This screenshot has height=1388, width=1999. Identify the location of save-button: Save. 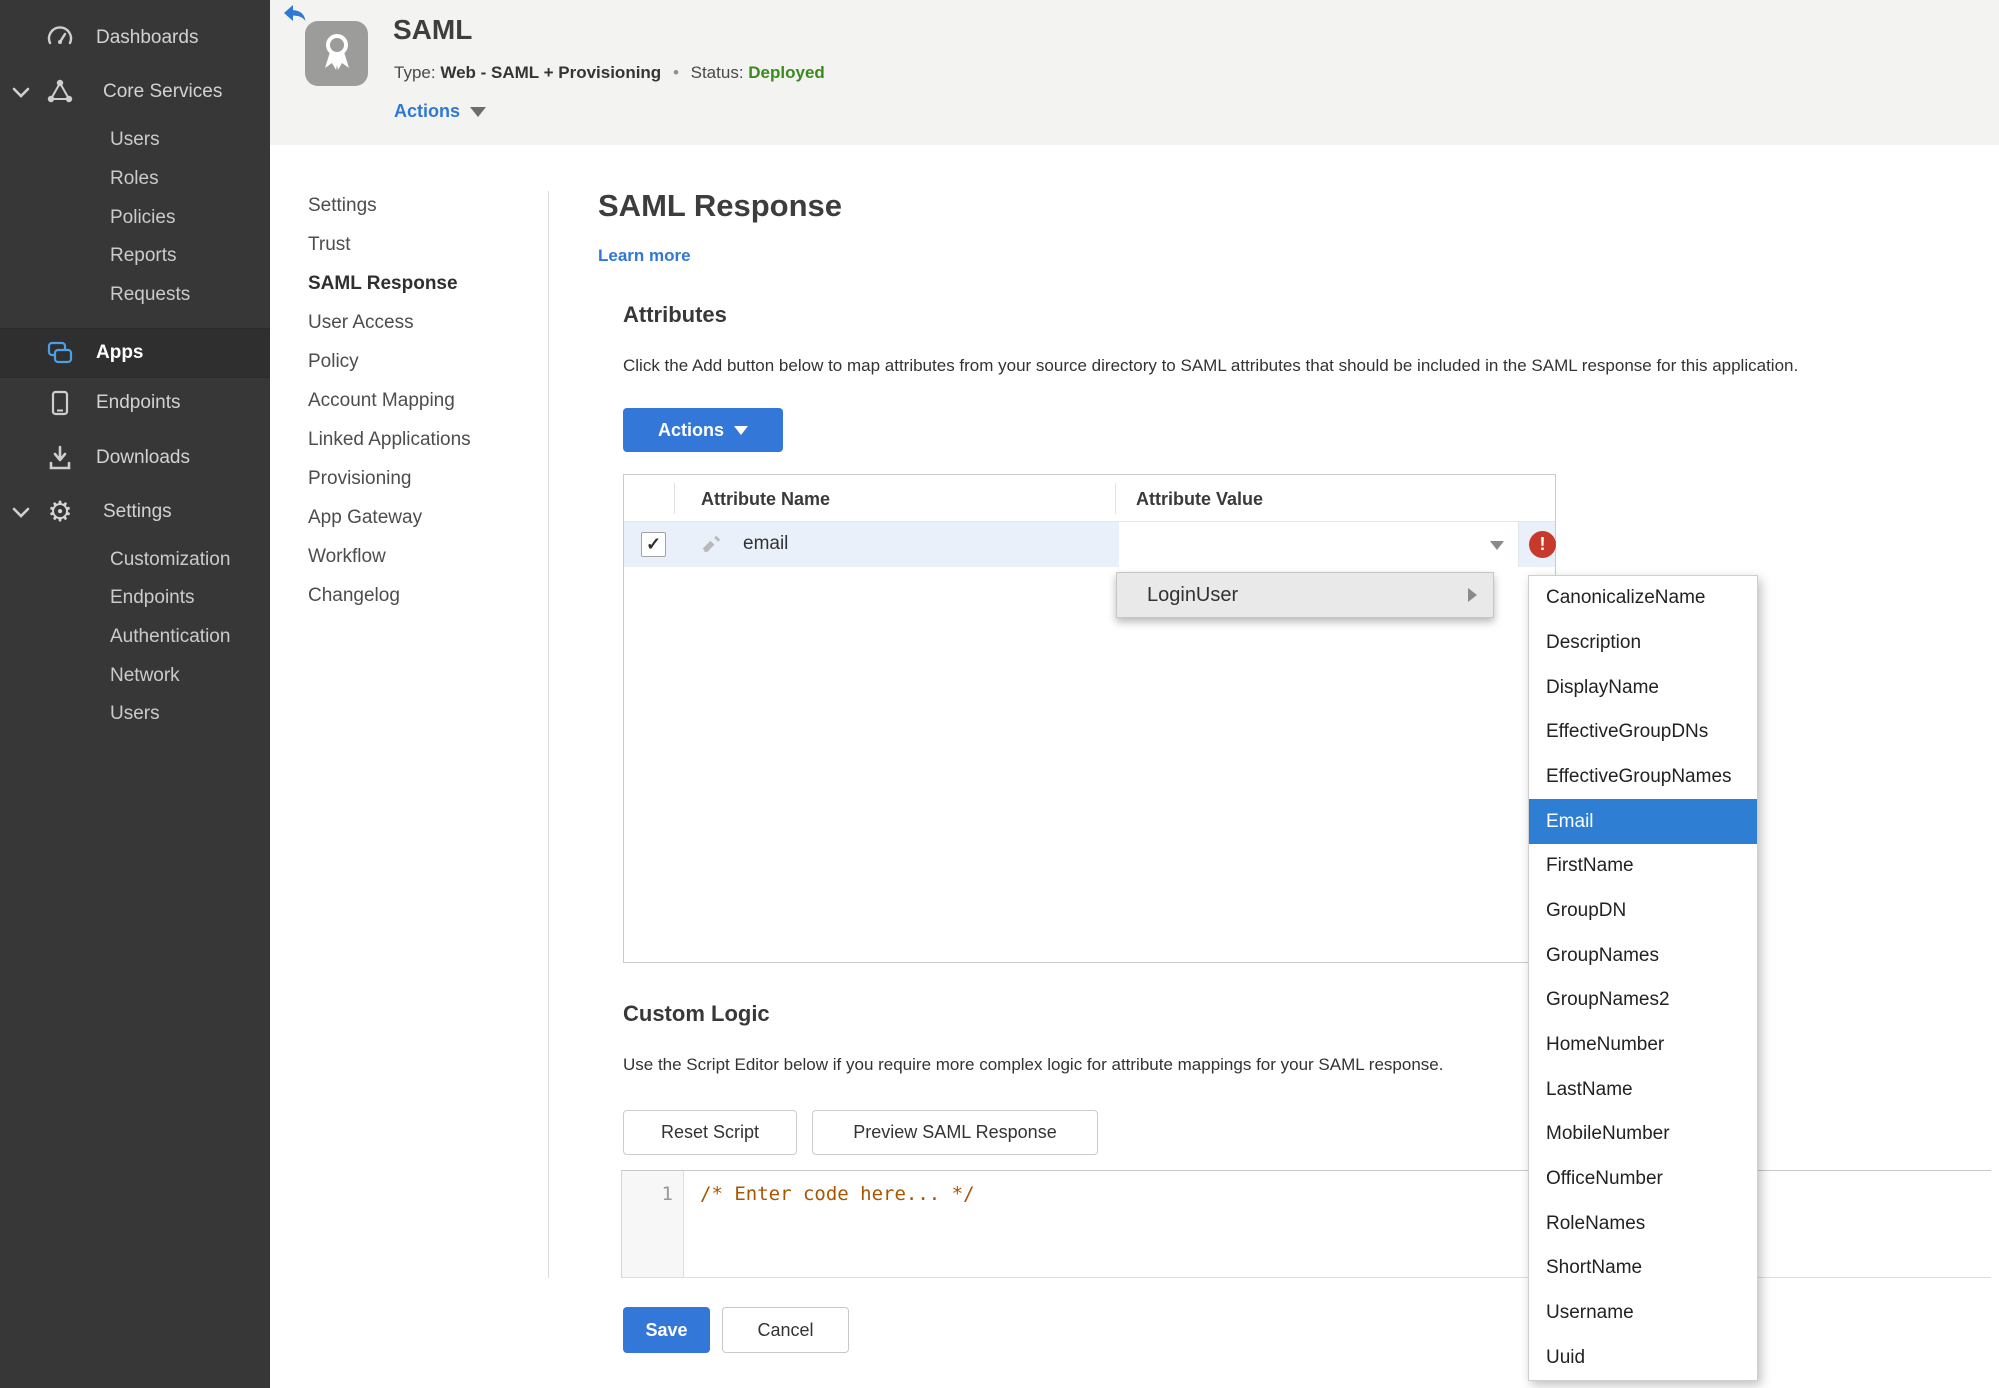
(666, 1330).